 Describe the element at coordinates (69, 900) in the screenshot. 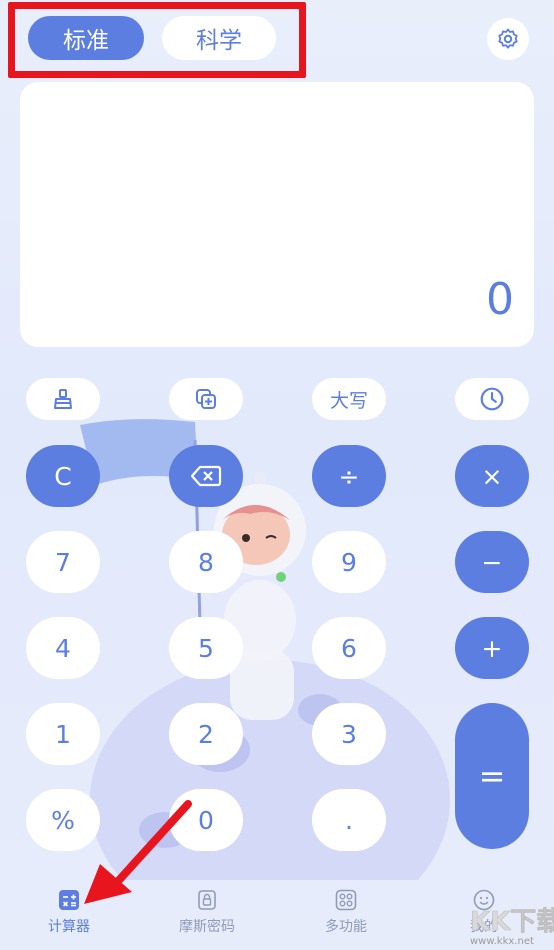

I see `calculator-icon` at that location.